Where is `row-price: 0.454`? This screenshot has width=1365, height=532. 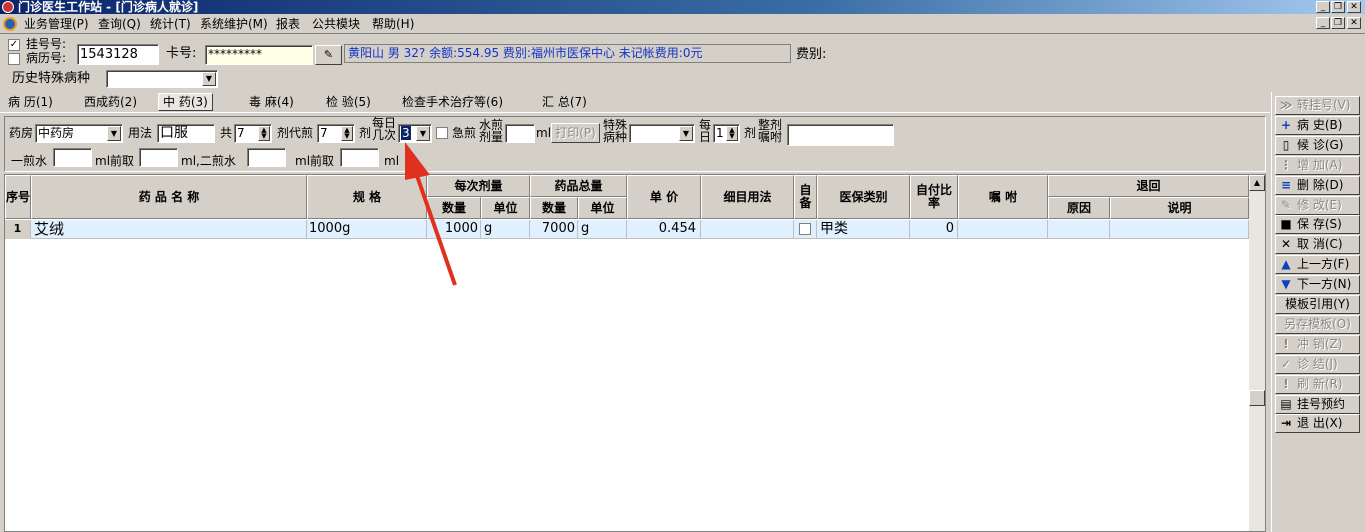
row-price: 0.454 is located at coordinates (664, 229).